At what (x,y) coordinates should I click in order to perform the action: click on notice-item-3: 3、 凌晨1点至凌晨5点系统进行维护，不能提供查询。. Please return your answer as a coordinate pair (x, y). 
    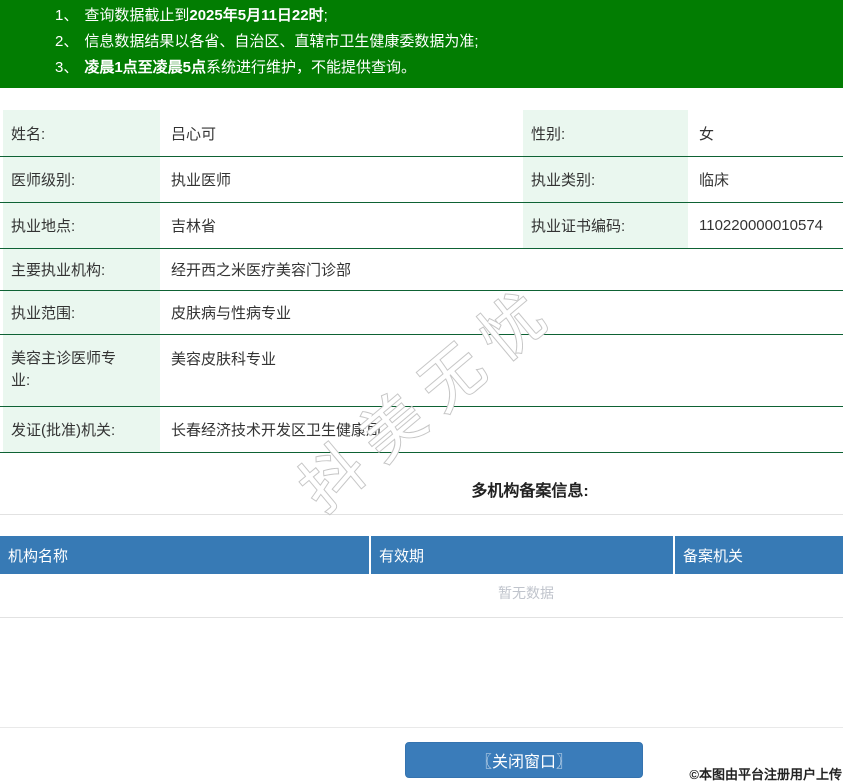
    Looking at the image, I should click on (449, 68).